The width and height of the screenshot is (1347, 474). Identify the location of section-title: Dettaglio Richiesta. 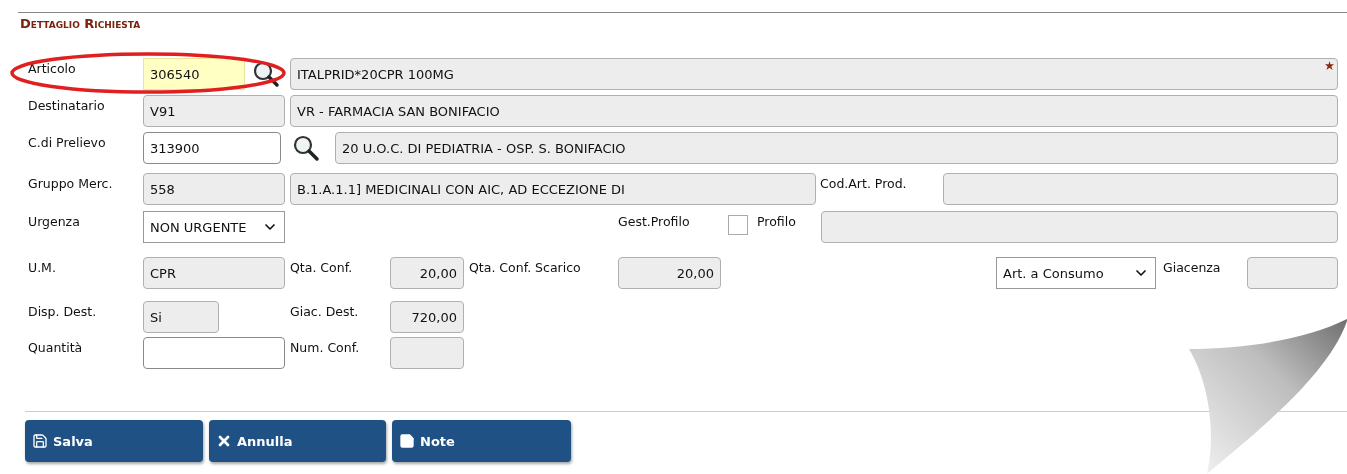
(81, 24).